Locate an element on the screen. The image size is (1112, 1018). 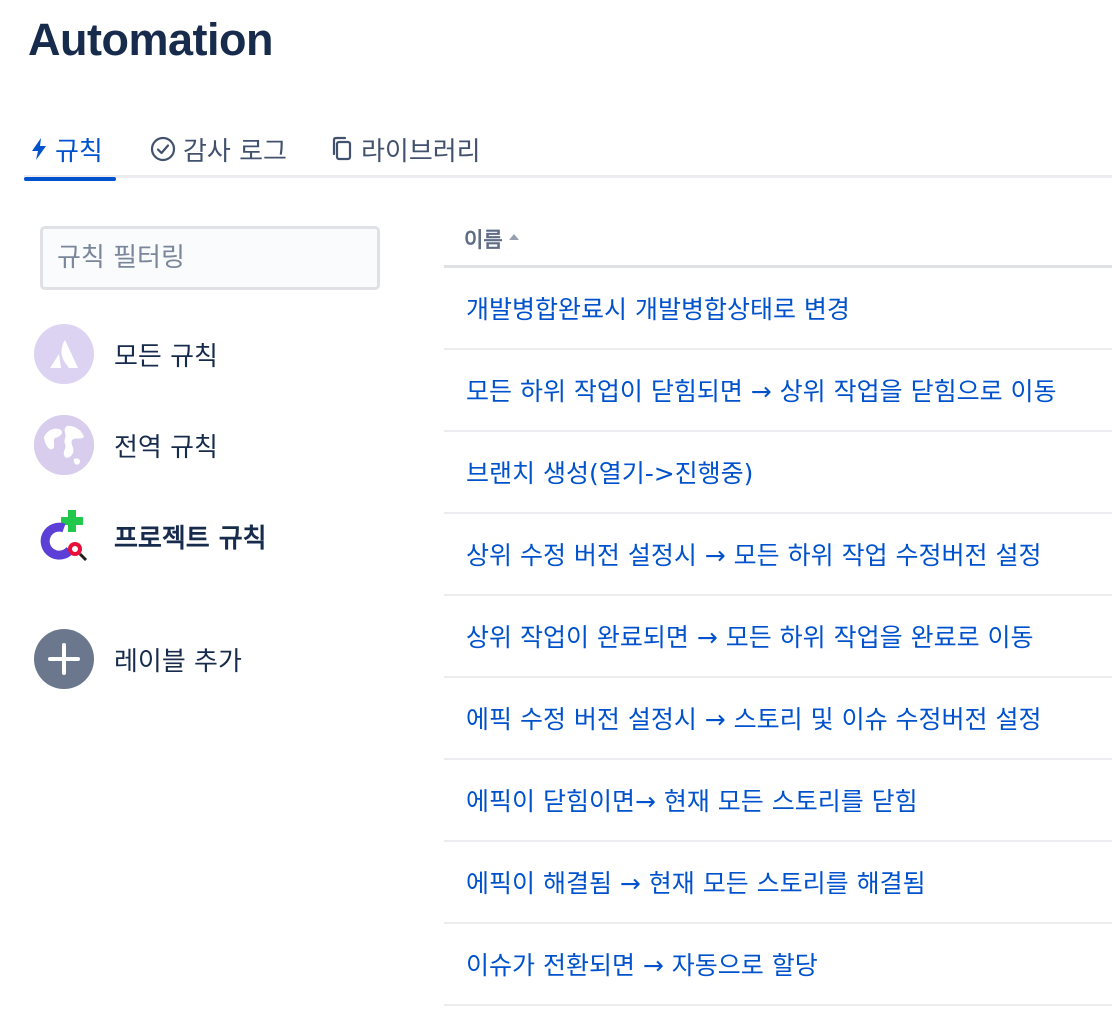
tab-rules: 규칙 is located at coordinates (70, 150).